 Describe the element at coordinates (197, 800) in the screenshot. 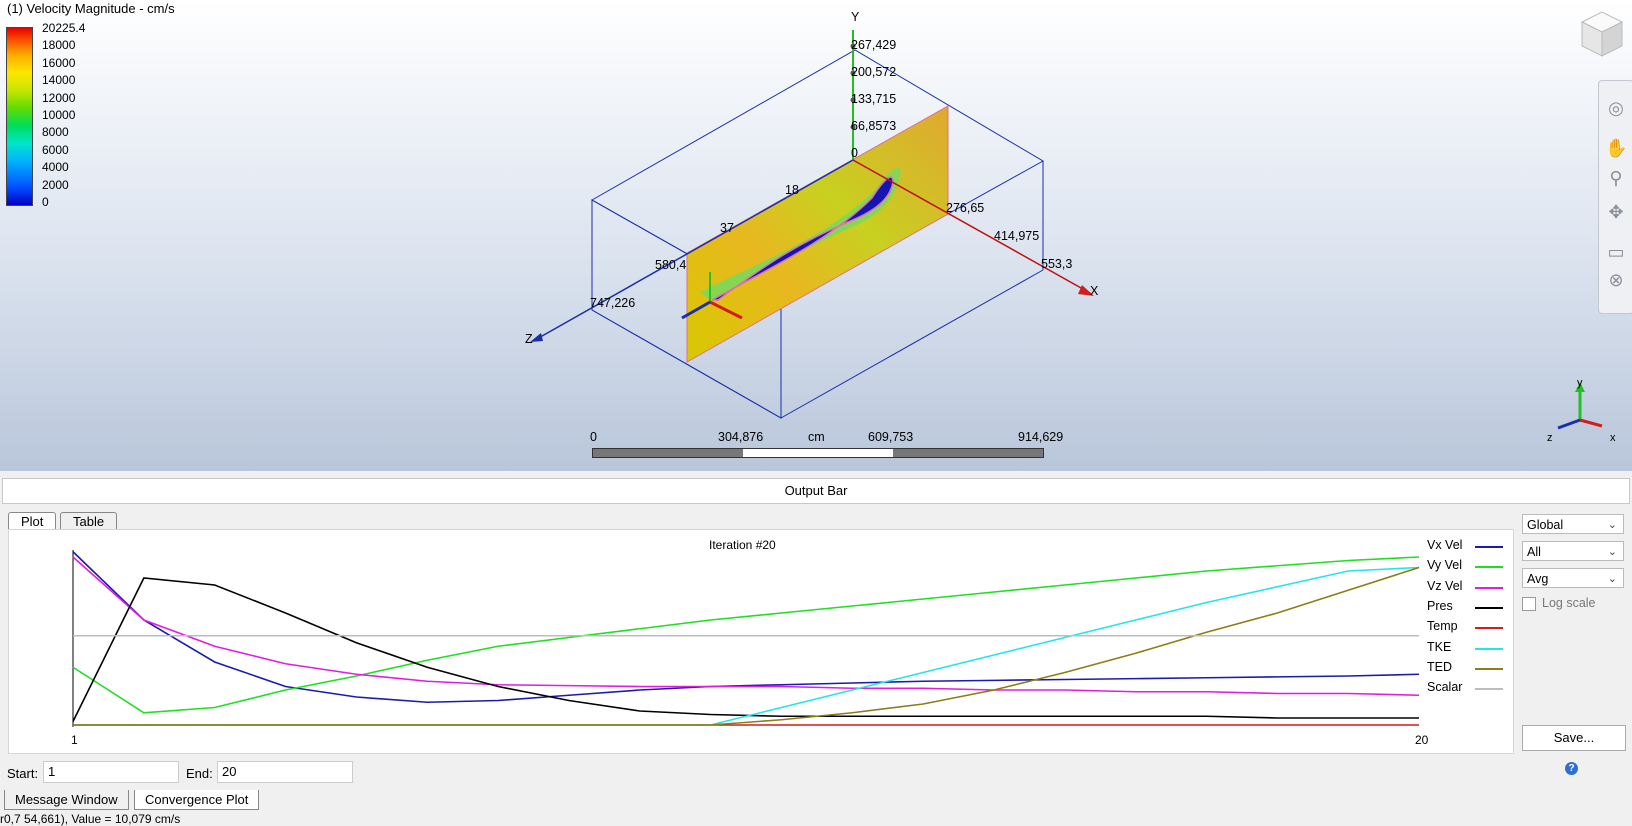

I see `tab-convergence-plot: Convergence Plot` at that location.